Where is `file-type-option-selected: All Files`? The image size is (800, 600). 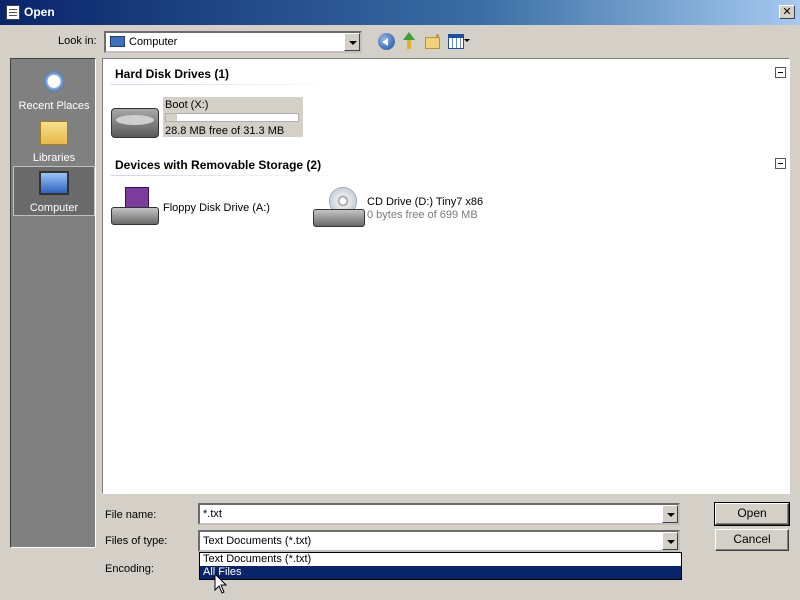
file-type-option-selected: All Files is located at coordinates (440, 572).